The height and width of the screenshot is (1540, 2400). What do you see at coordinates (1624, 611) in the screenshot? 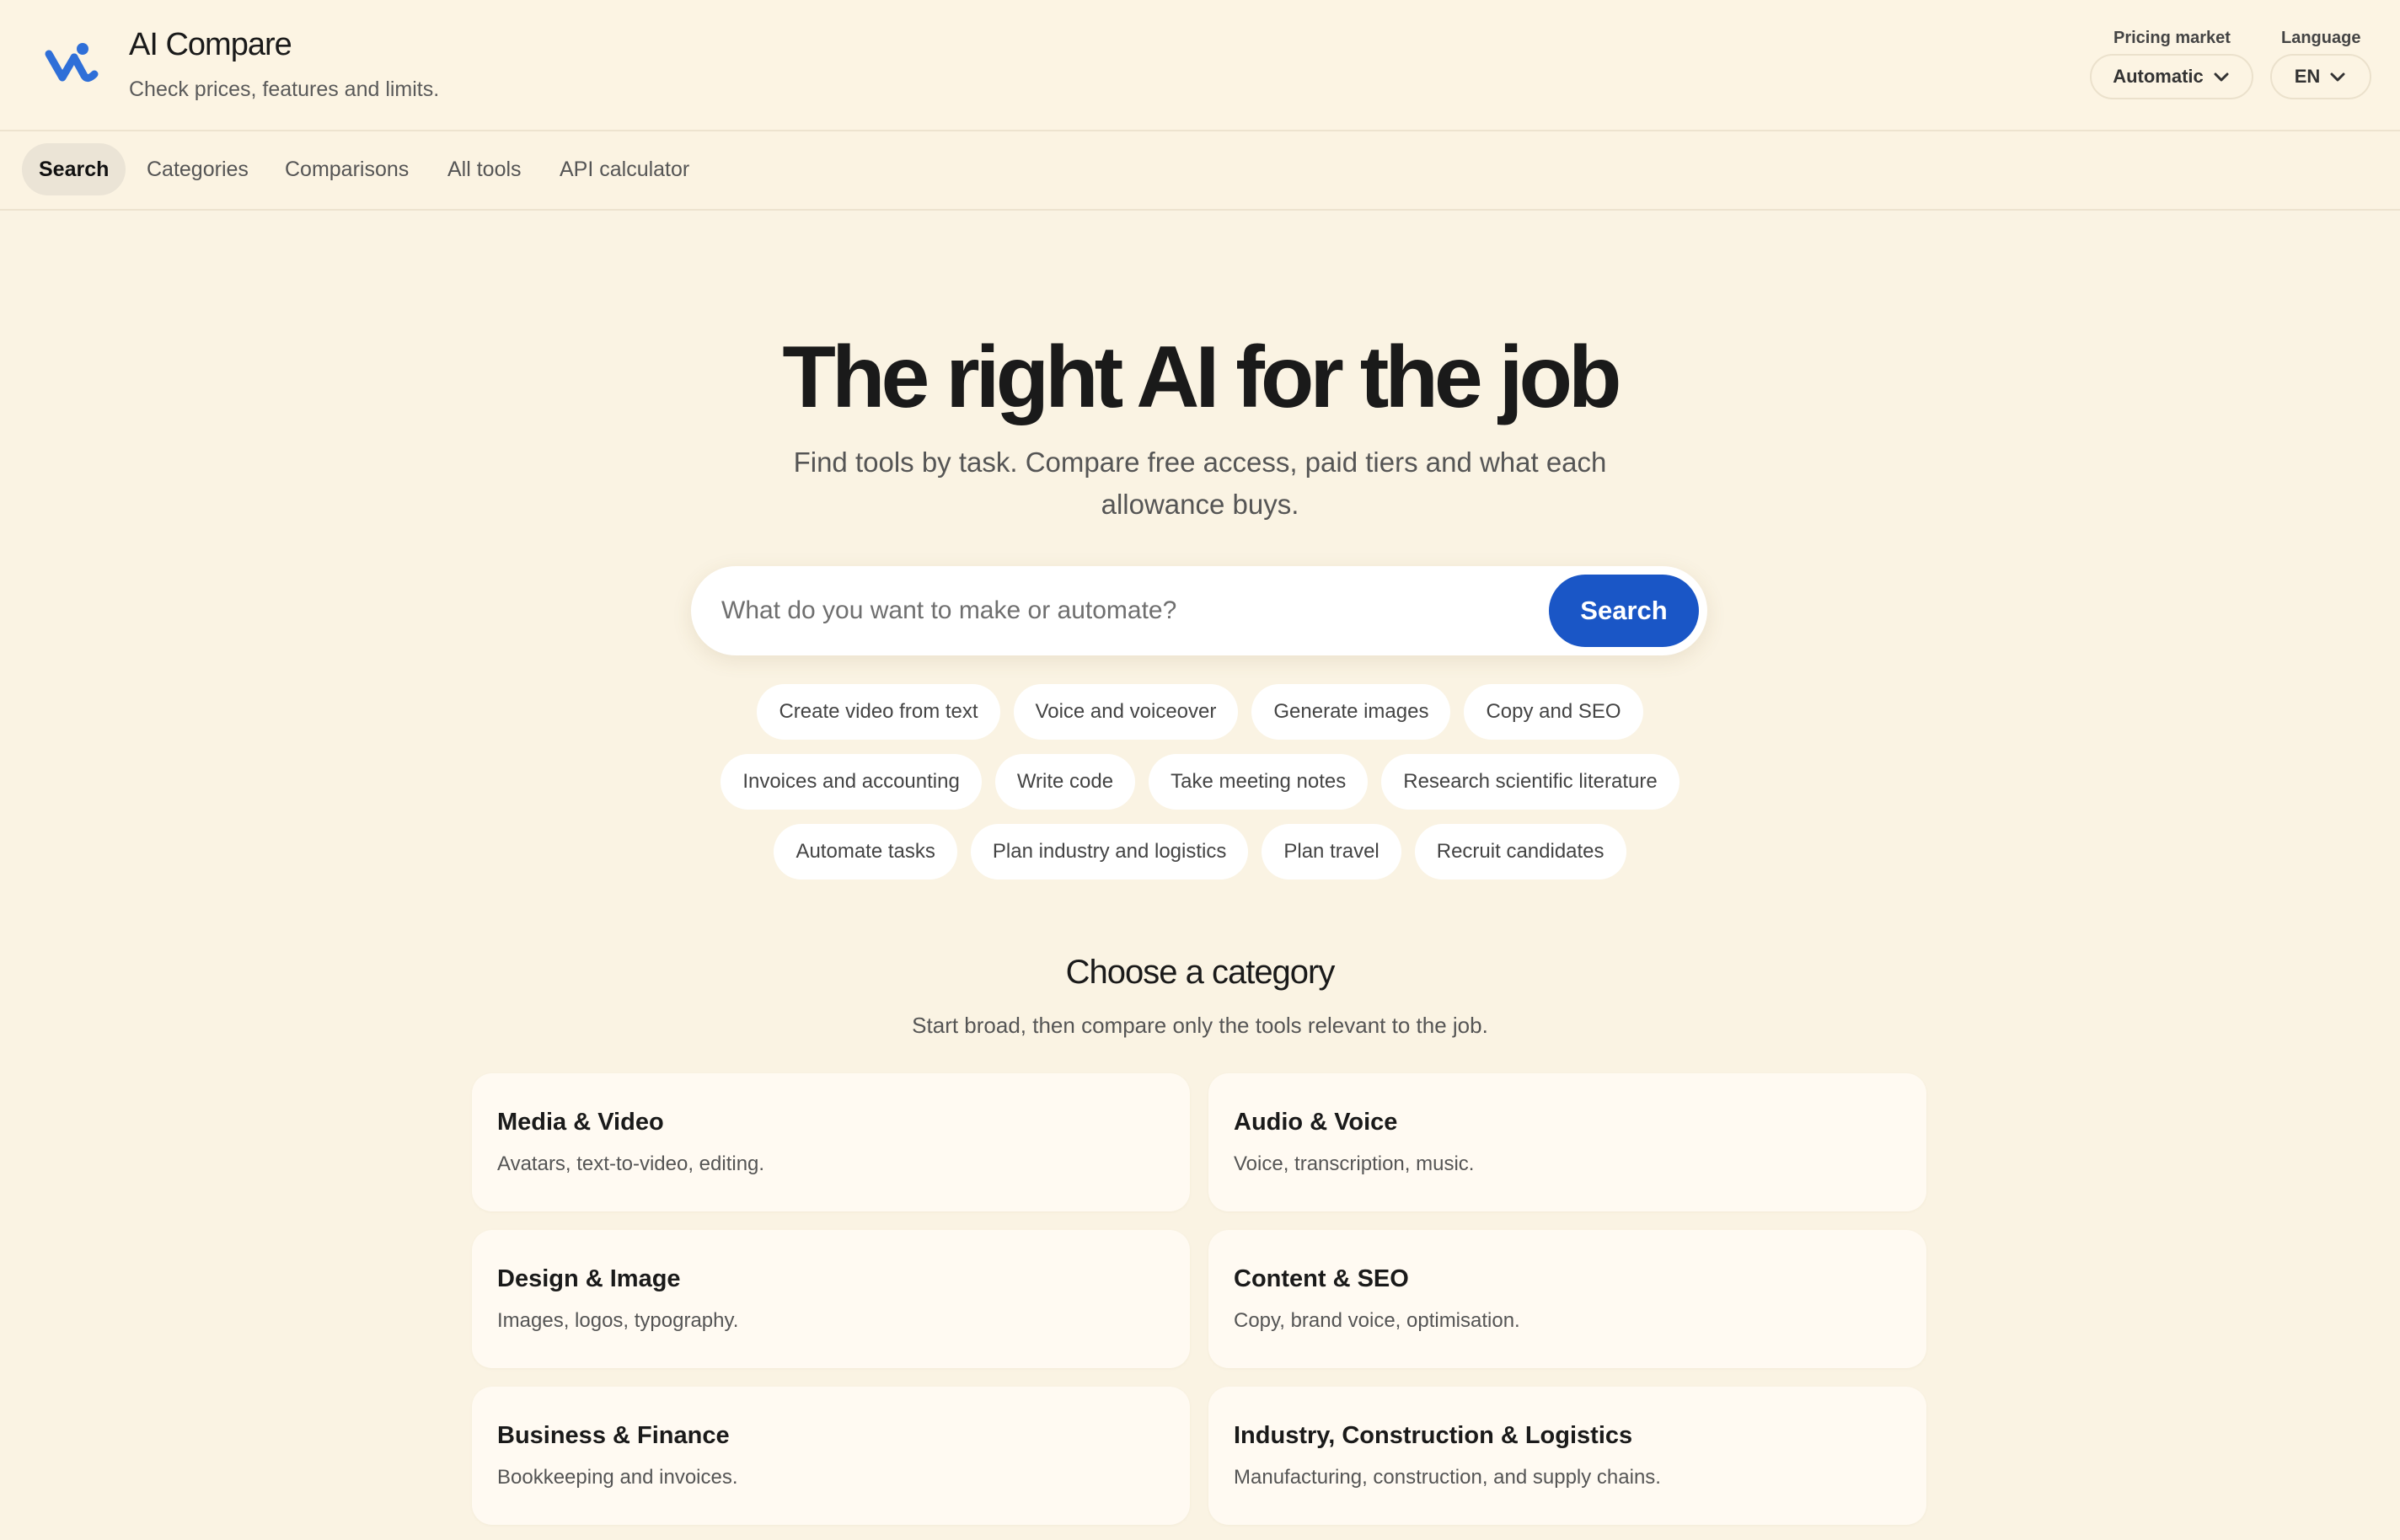
I see `search-button: Search` at bounding box center [1624, 611].